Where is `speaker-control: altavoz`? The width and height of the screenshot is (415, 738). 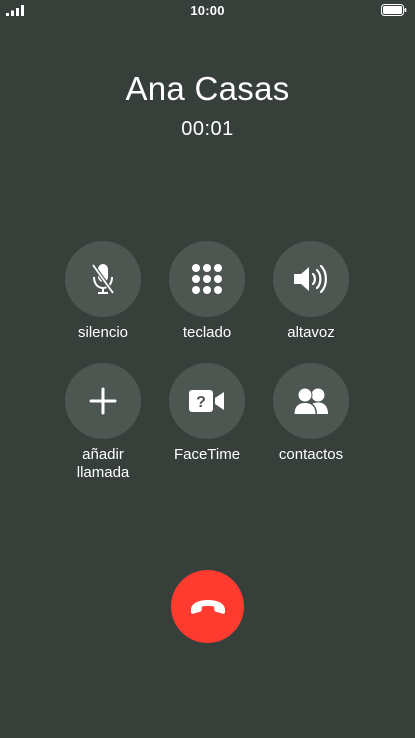 speaker-control: altavoz is located at coordinates (311, 291).